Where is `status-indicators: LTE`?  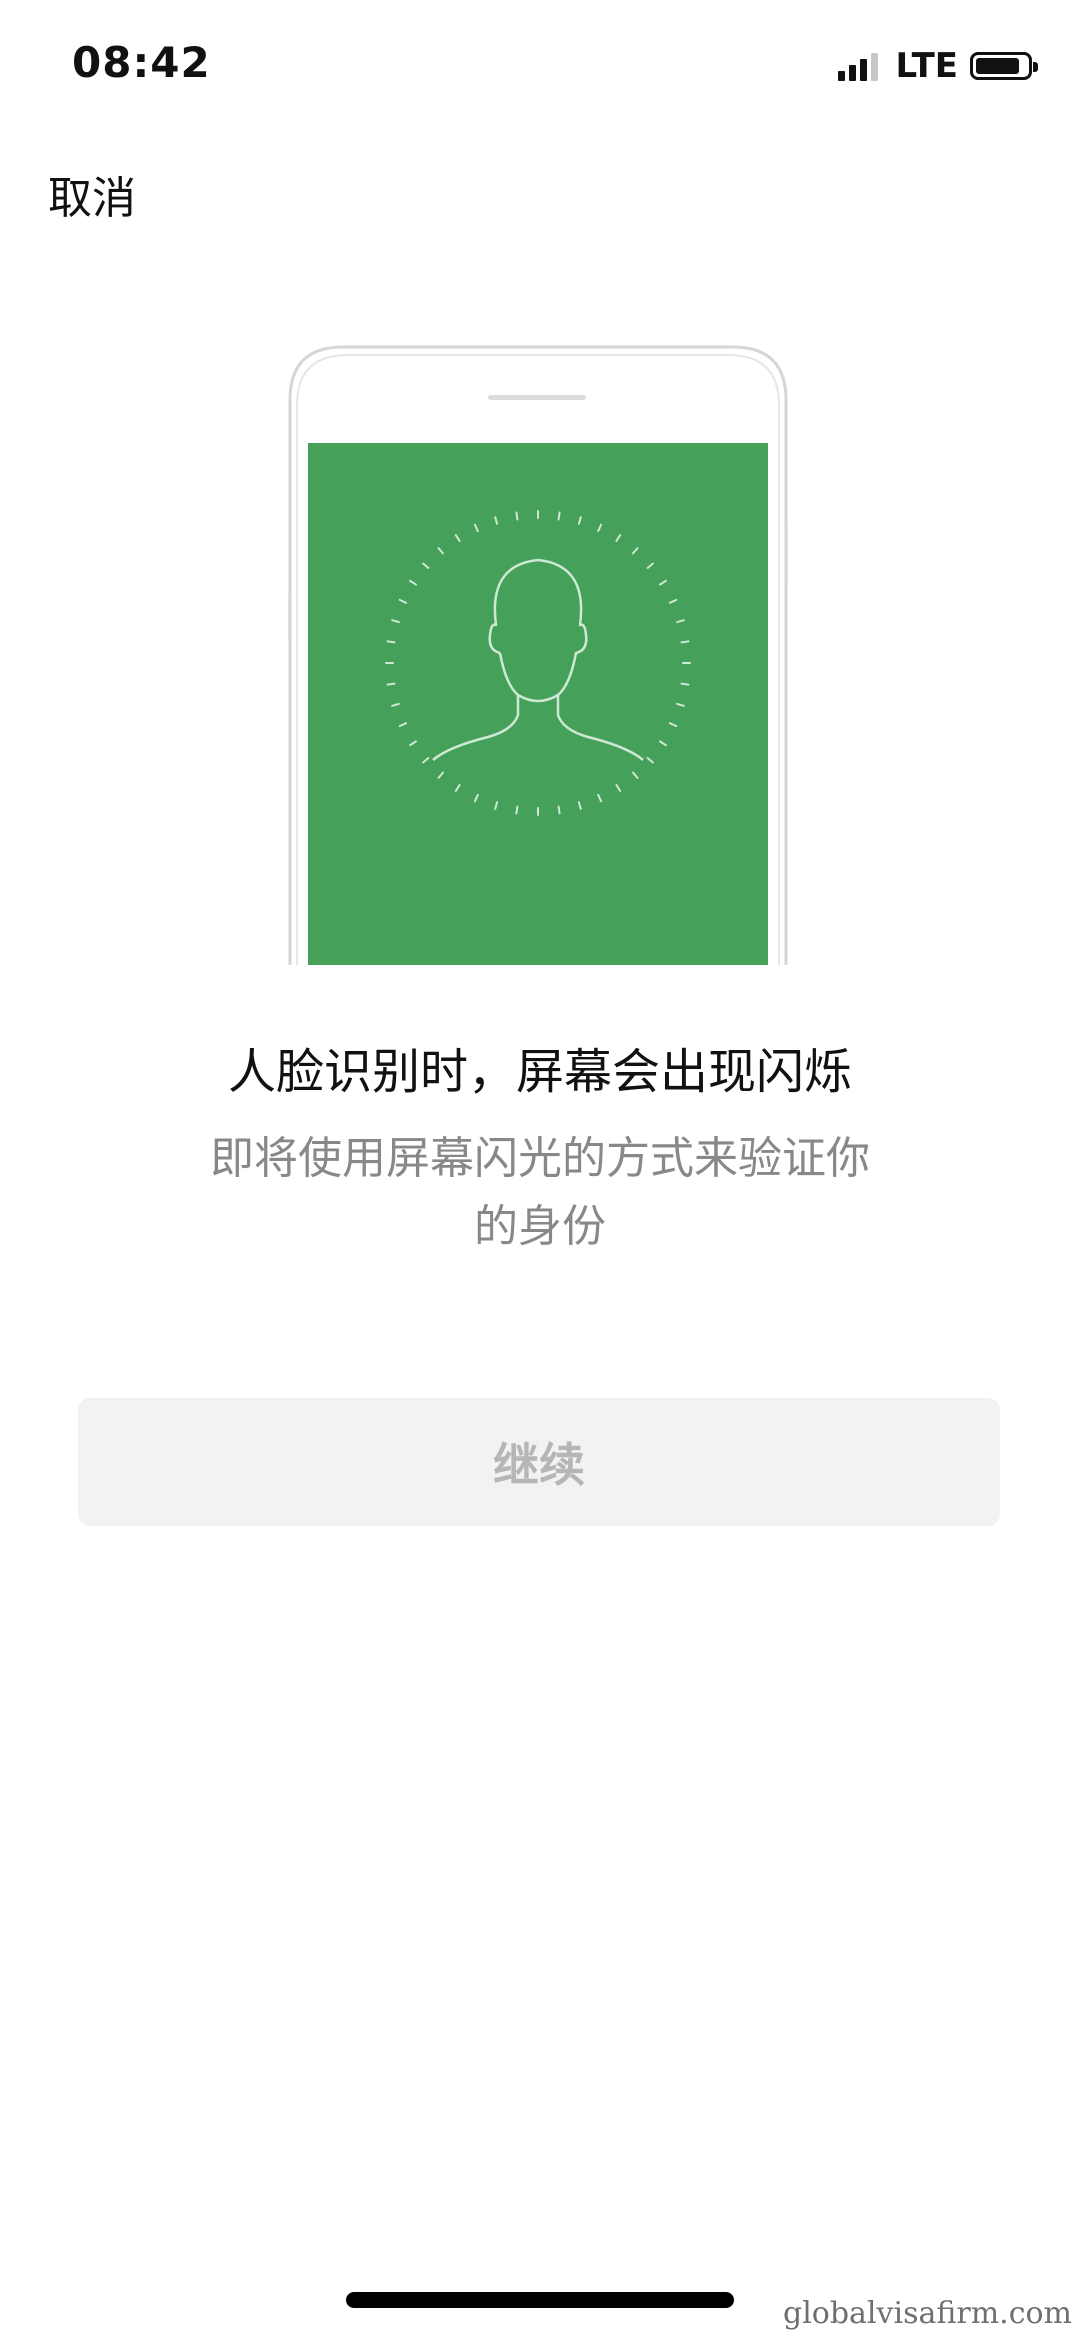
status-indicators: LTE is located at coordinates (937, 66).